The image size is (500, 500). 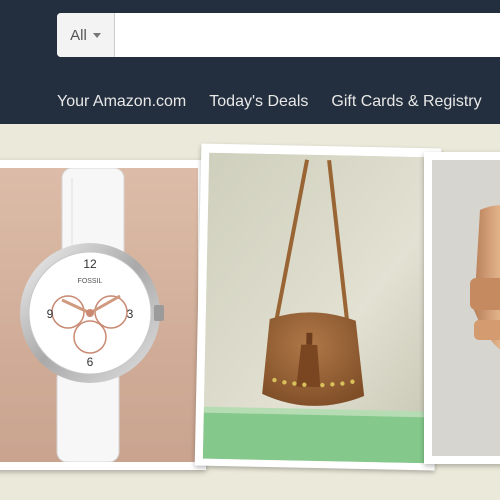 What do you see at coordinates (90, 362) in the screenshot?
I see `svg-text: 6` at bounding box center [90, 362].